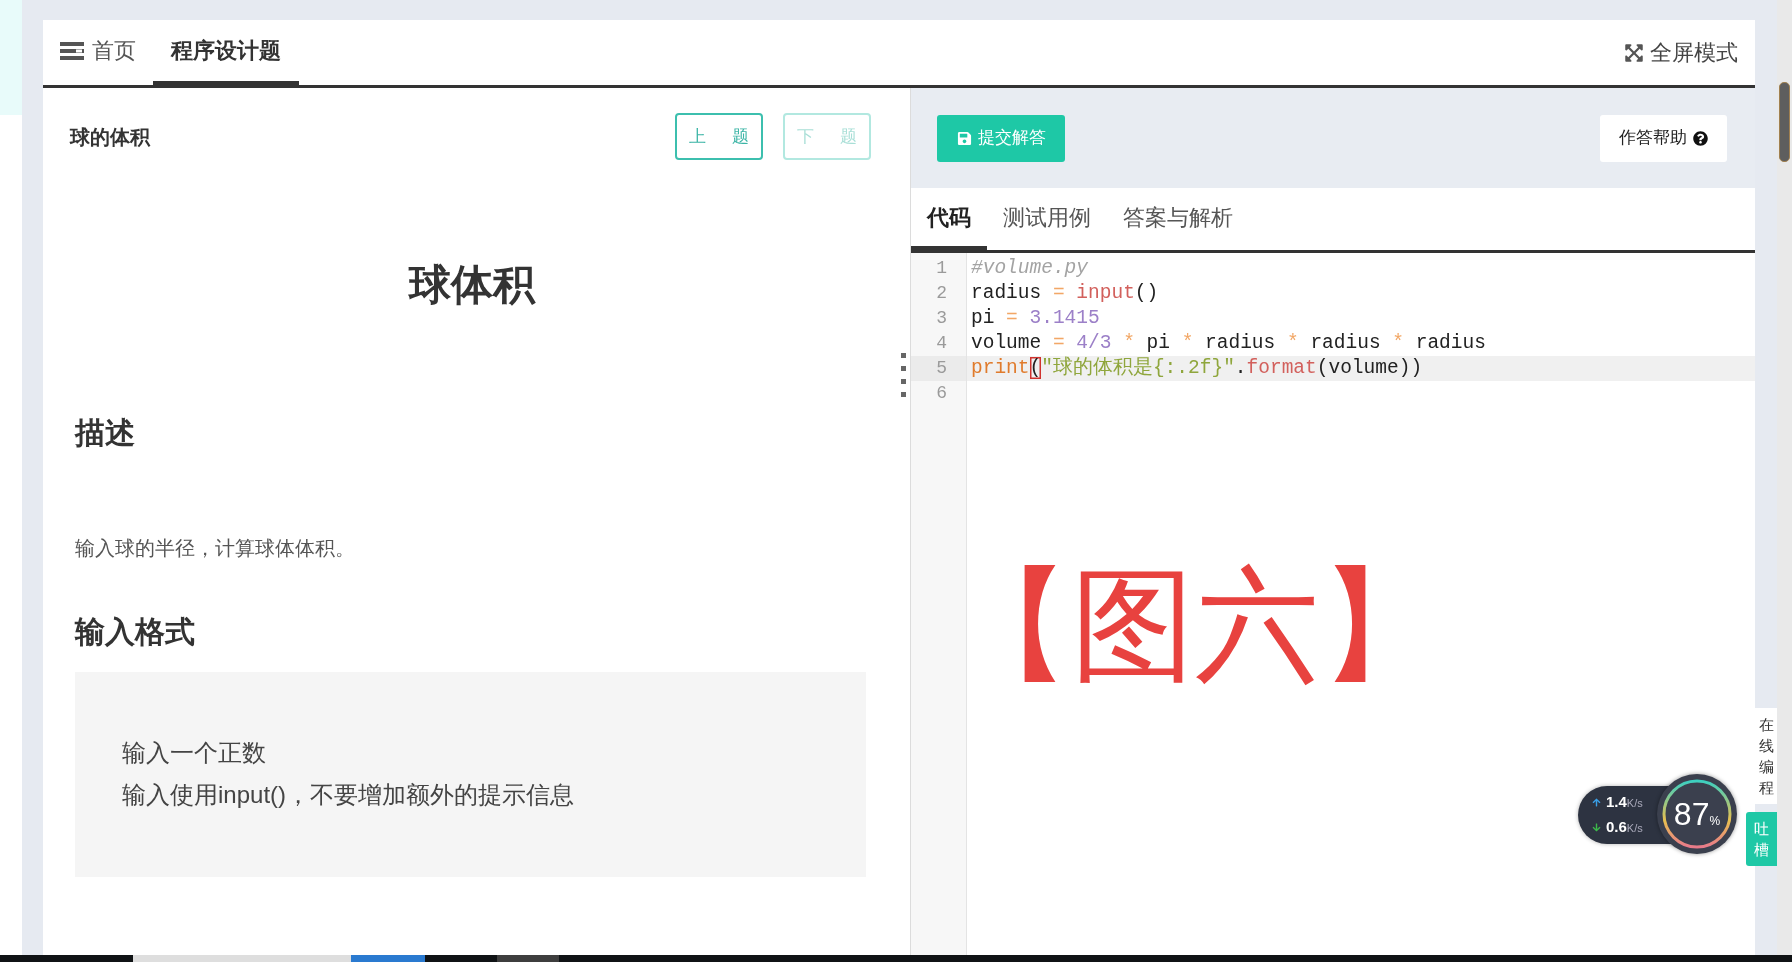 This screenshot has width=1792, height=962. I want to click on problem-heading: 球体积, so click(472, 285).